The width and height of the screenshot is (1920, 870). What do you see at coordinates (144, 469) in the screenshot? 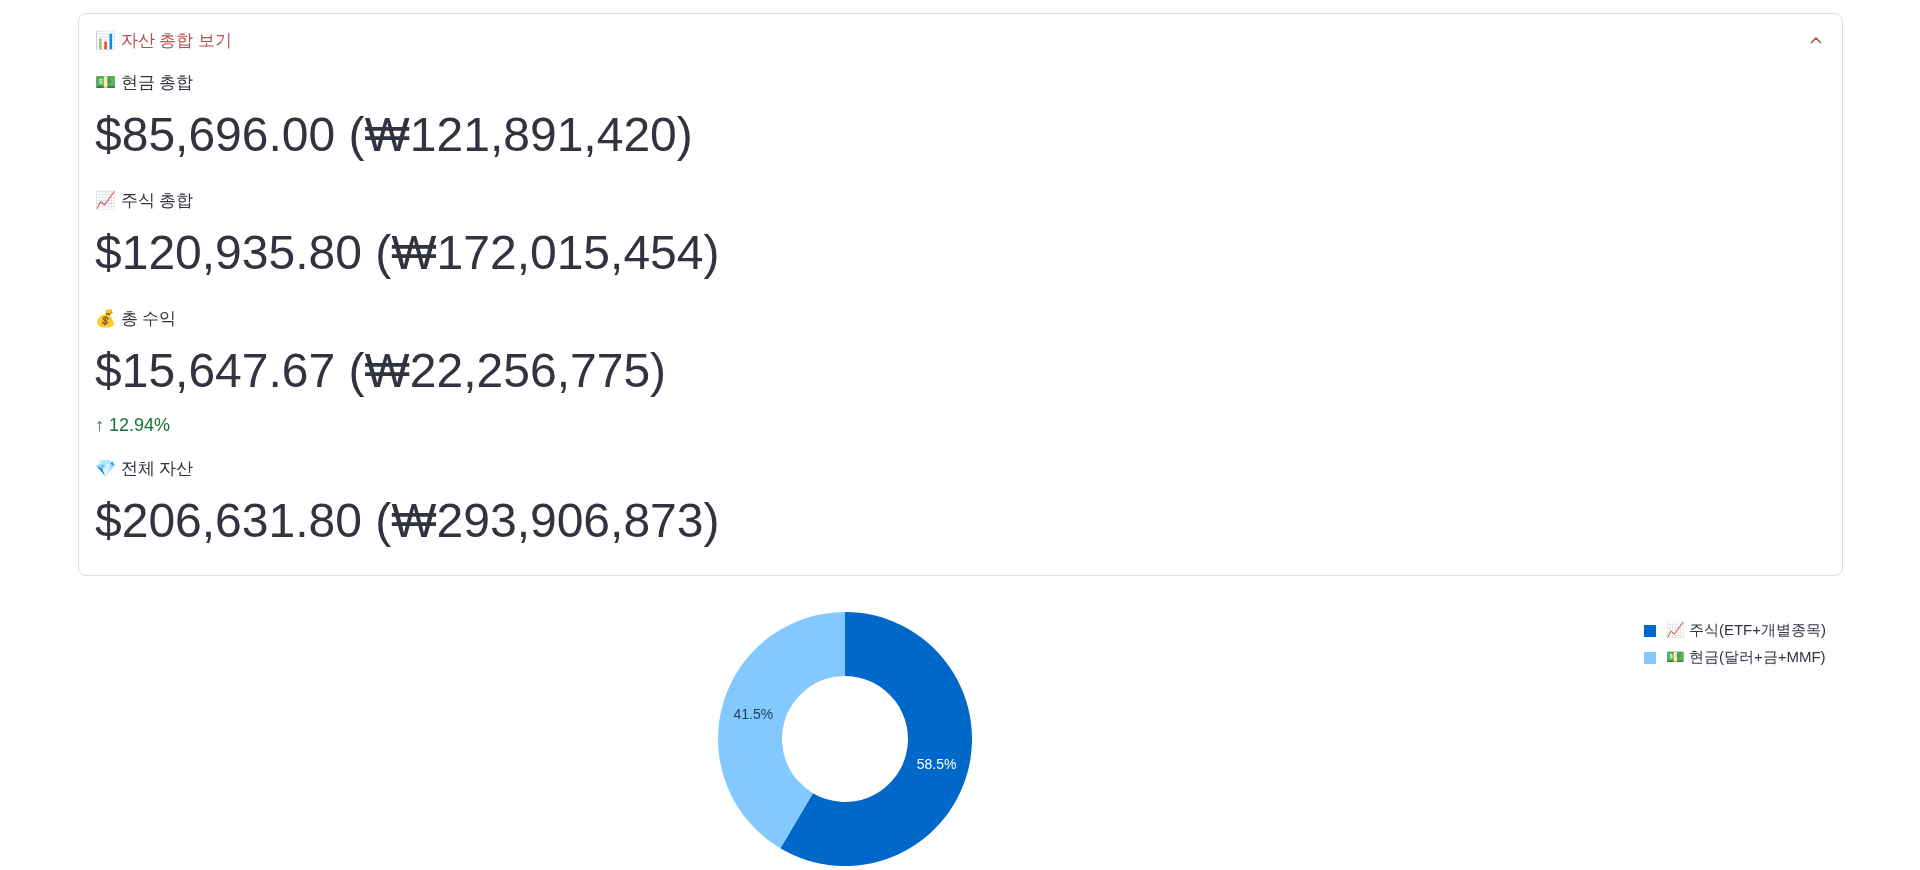
I see `metric-label: 💎 전체 자산` at bounding box center [144, 469].